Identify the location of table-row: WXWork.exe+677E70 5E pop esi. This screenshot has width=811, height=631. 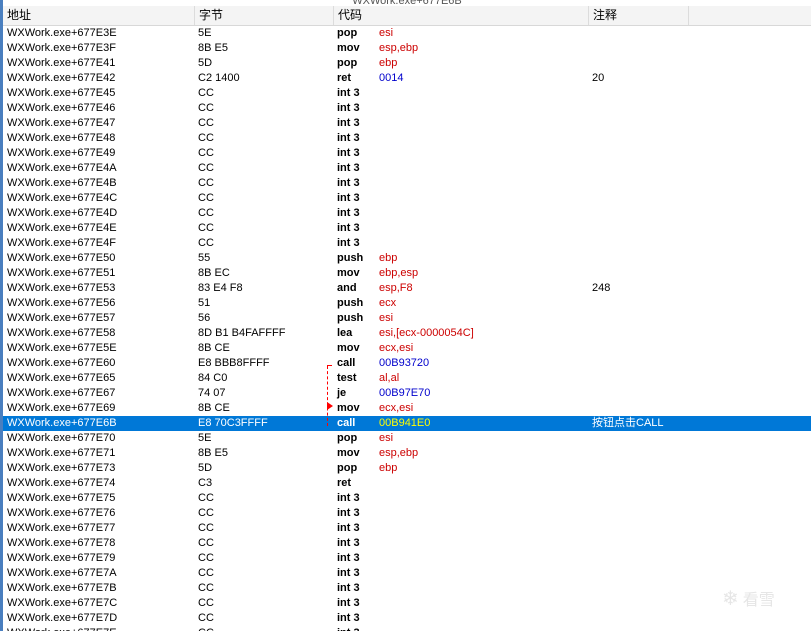
(407, 438).